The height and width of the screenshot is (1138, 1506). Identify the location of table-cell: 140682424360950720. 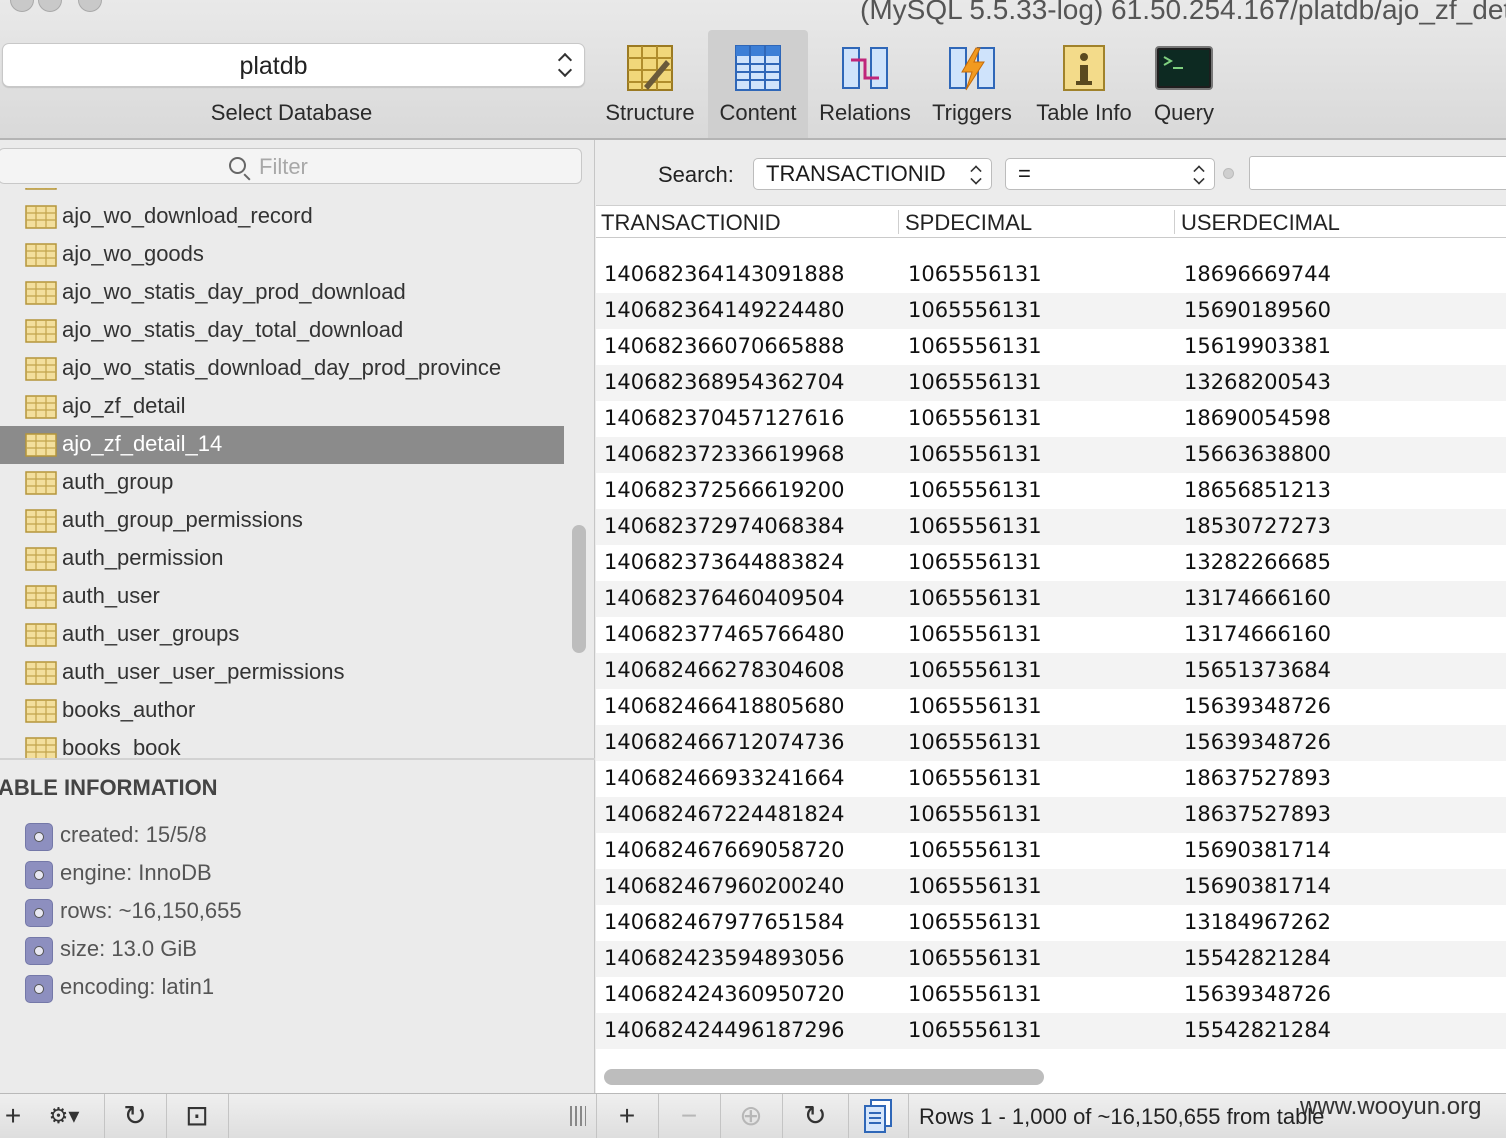
(724, 994).